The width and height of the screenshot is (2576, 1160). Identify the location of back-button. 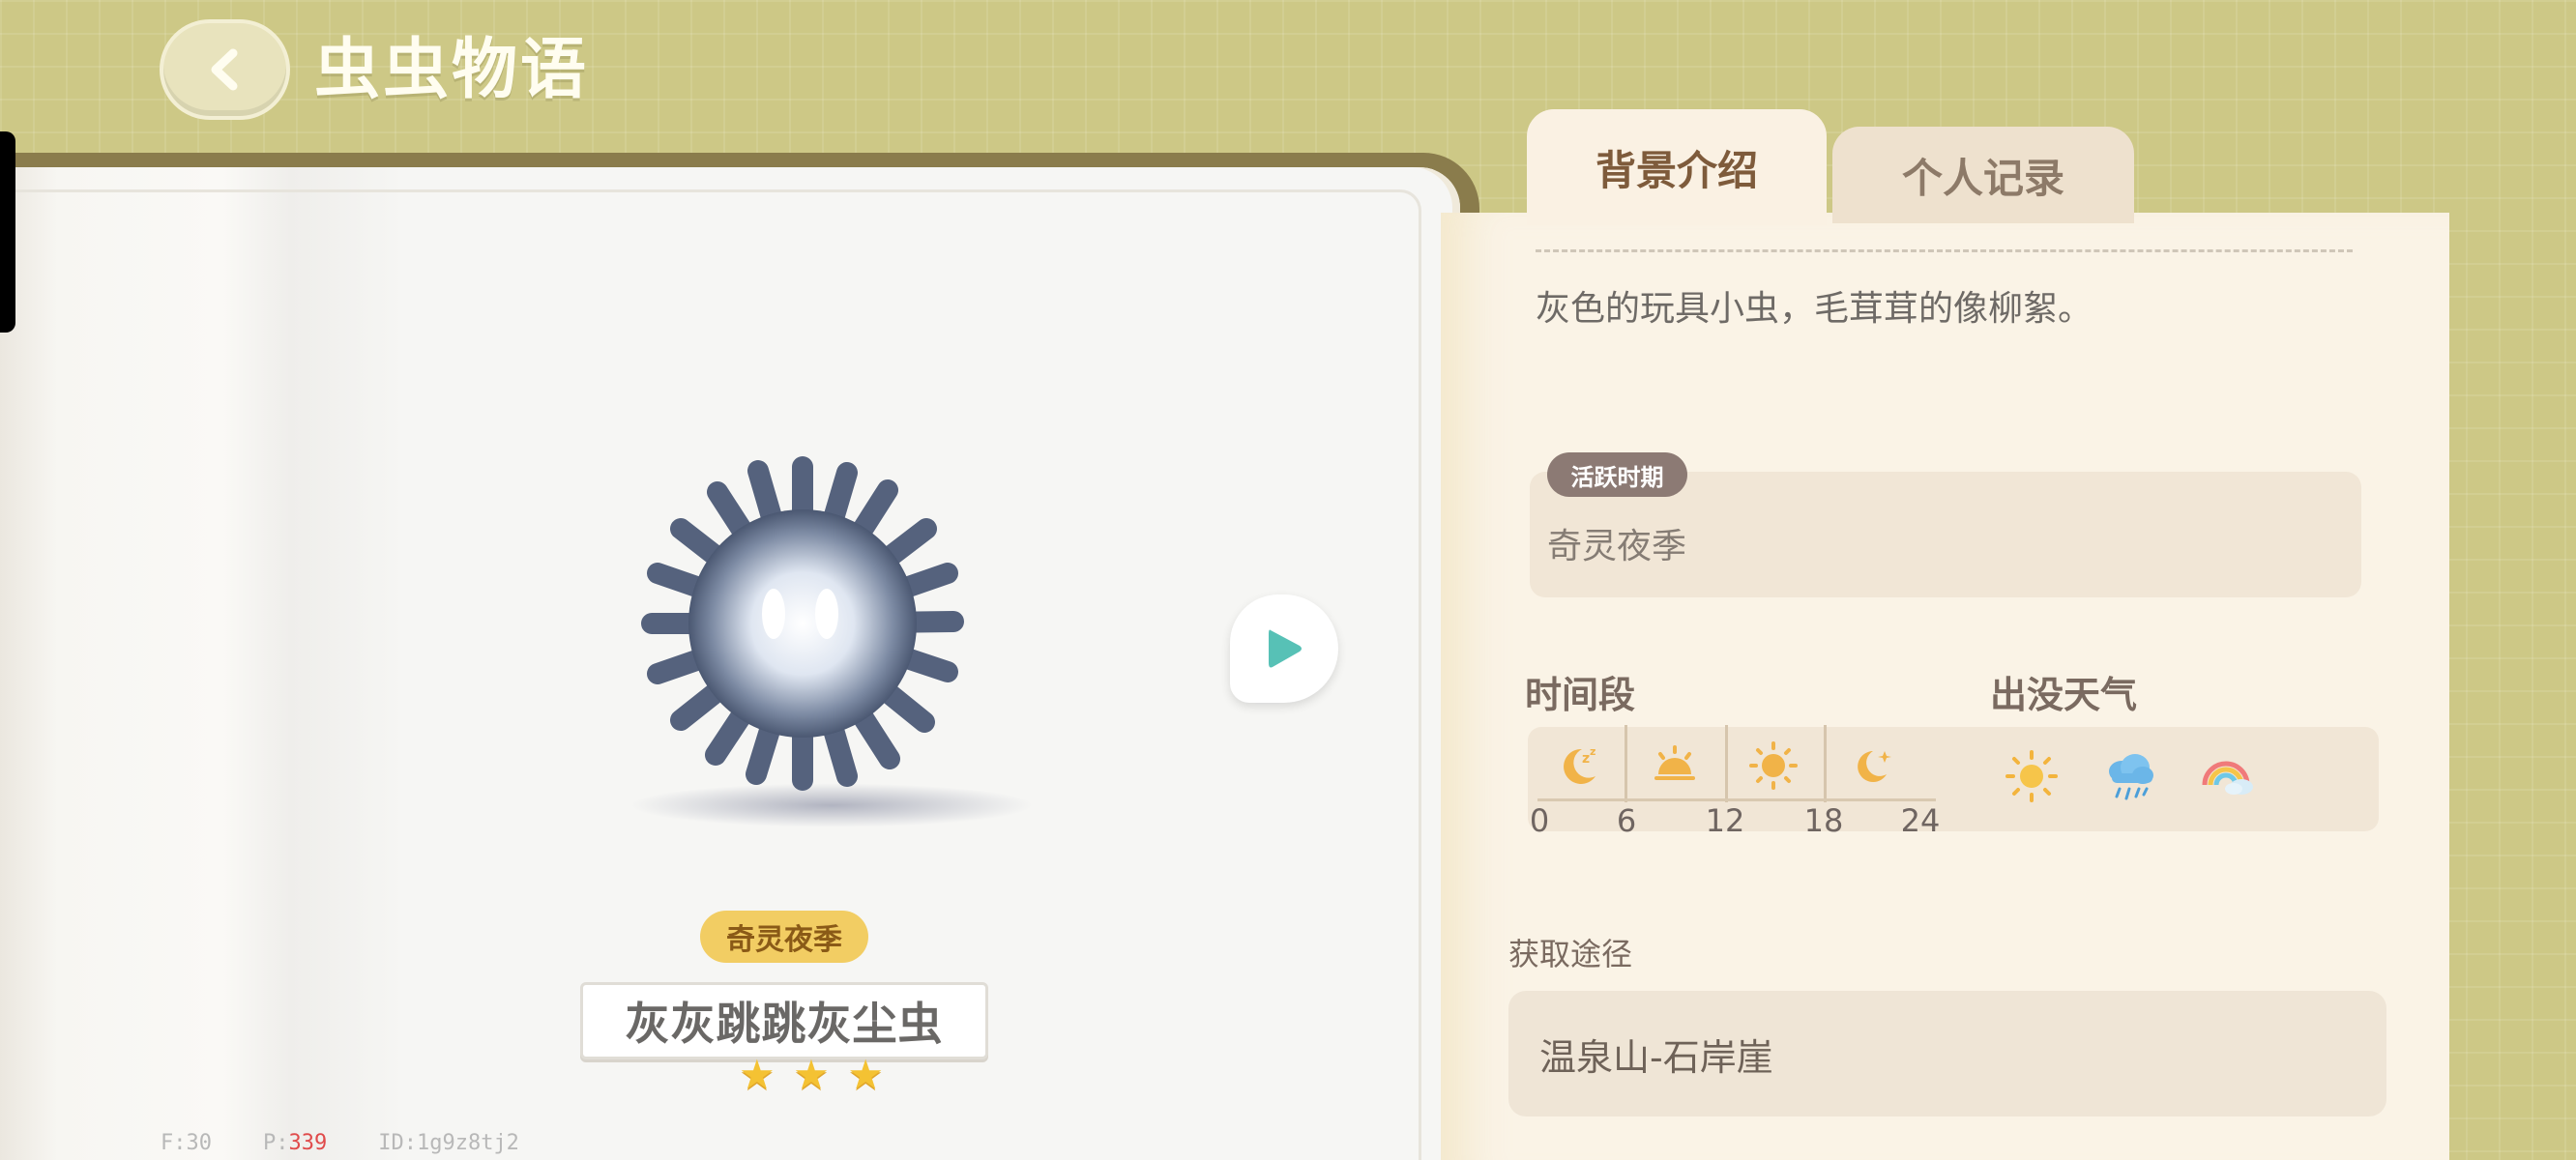
(225, 69).